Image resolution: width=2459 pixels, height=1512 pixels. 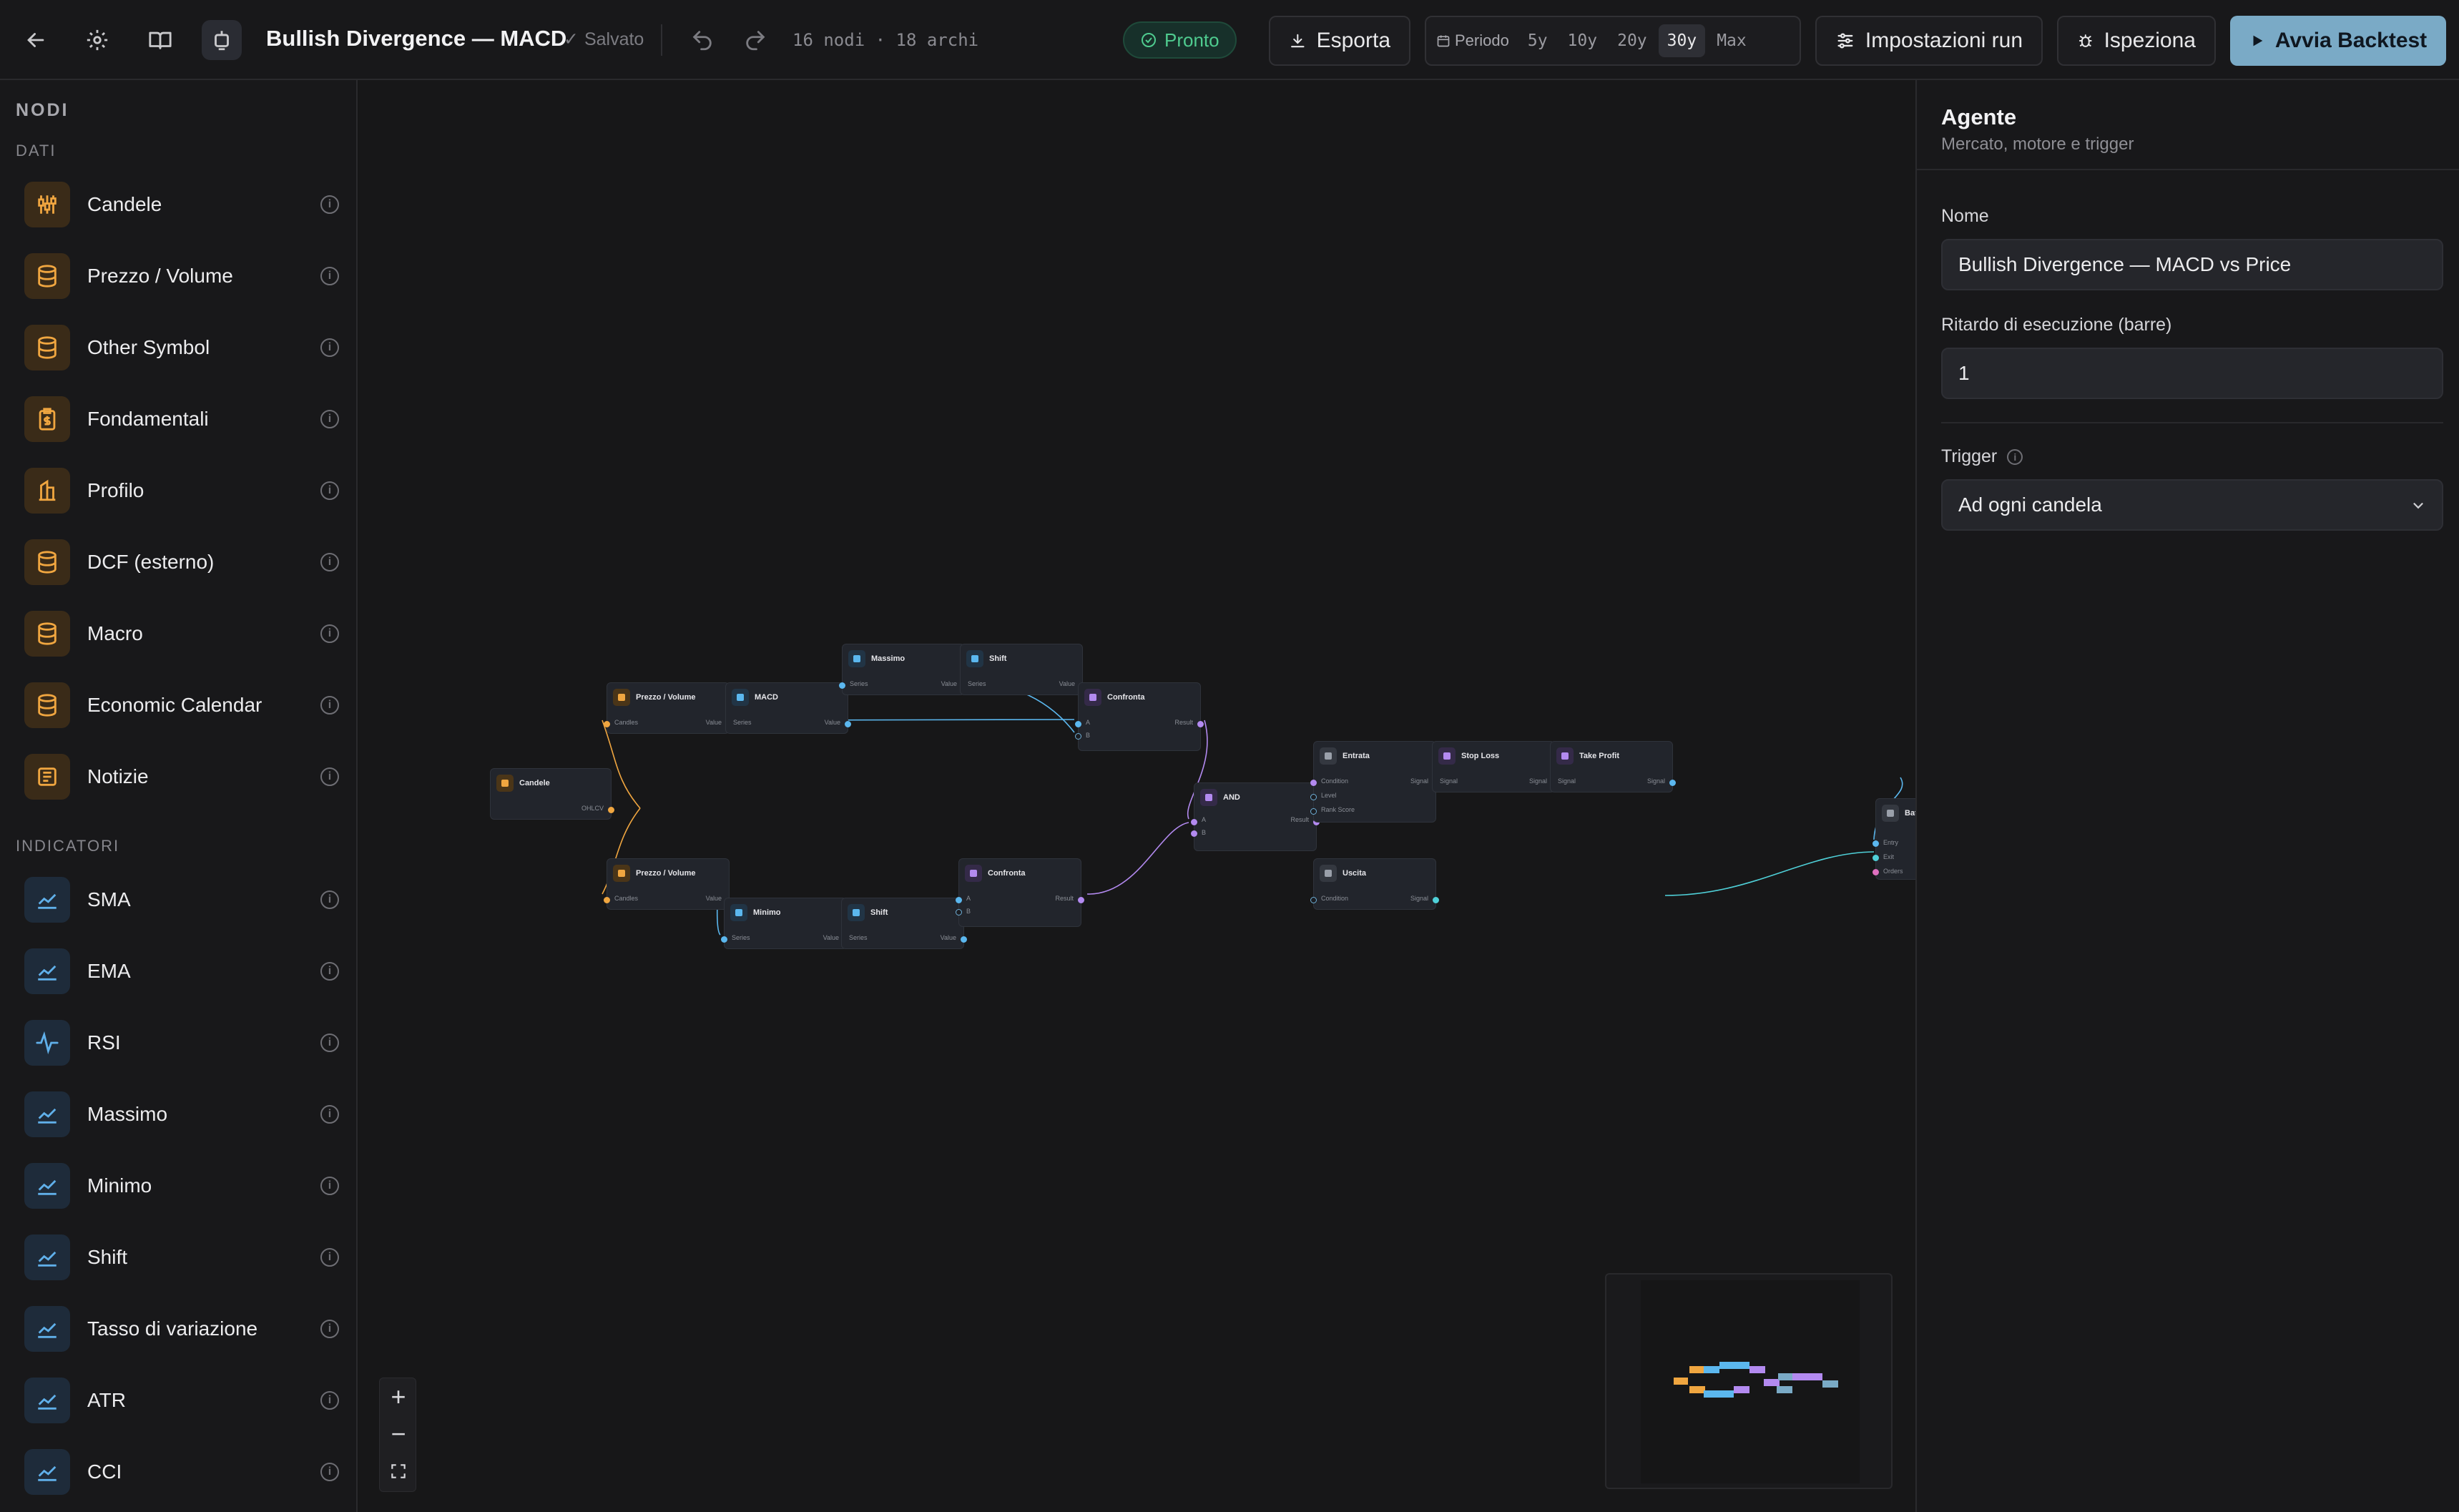 What do you see at coordinates (181, 204) in the screenshot?
I see `sidebar-item-candele: Candele i` at bounding box center [181, 204].